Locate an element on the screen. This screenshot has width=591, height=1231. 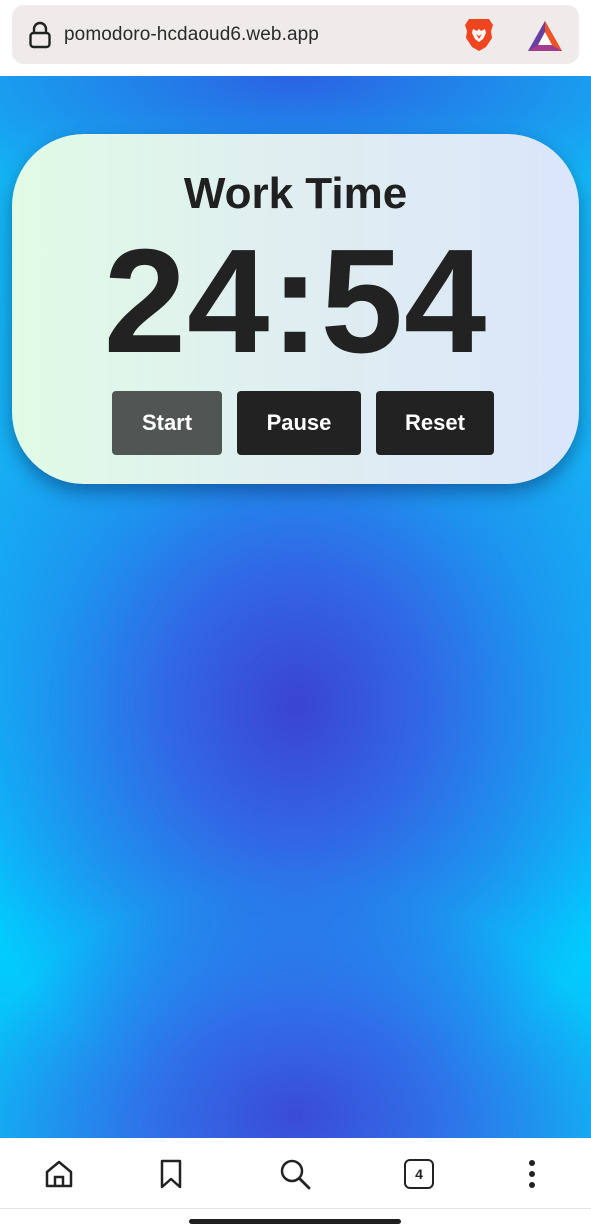
lock-icon is located at coordinates (40, 35).